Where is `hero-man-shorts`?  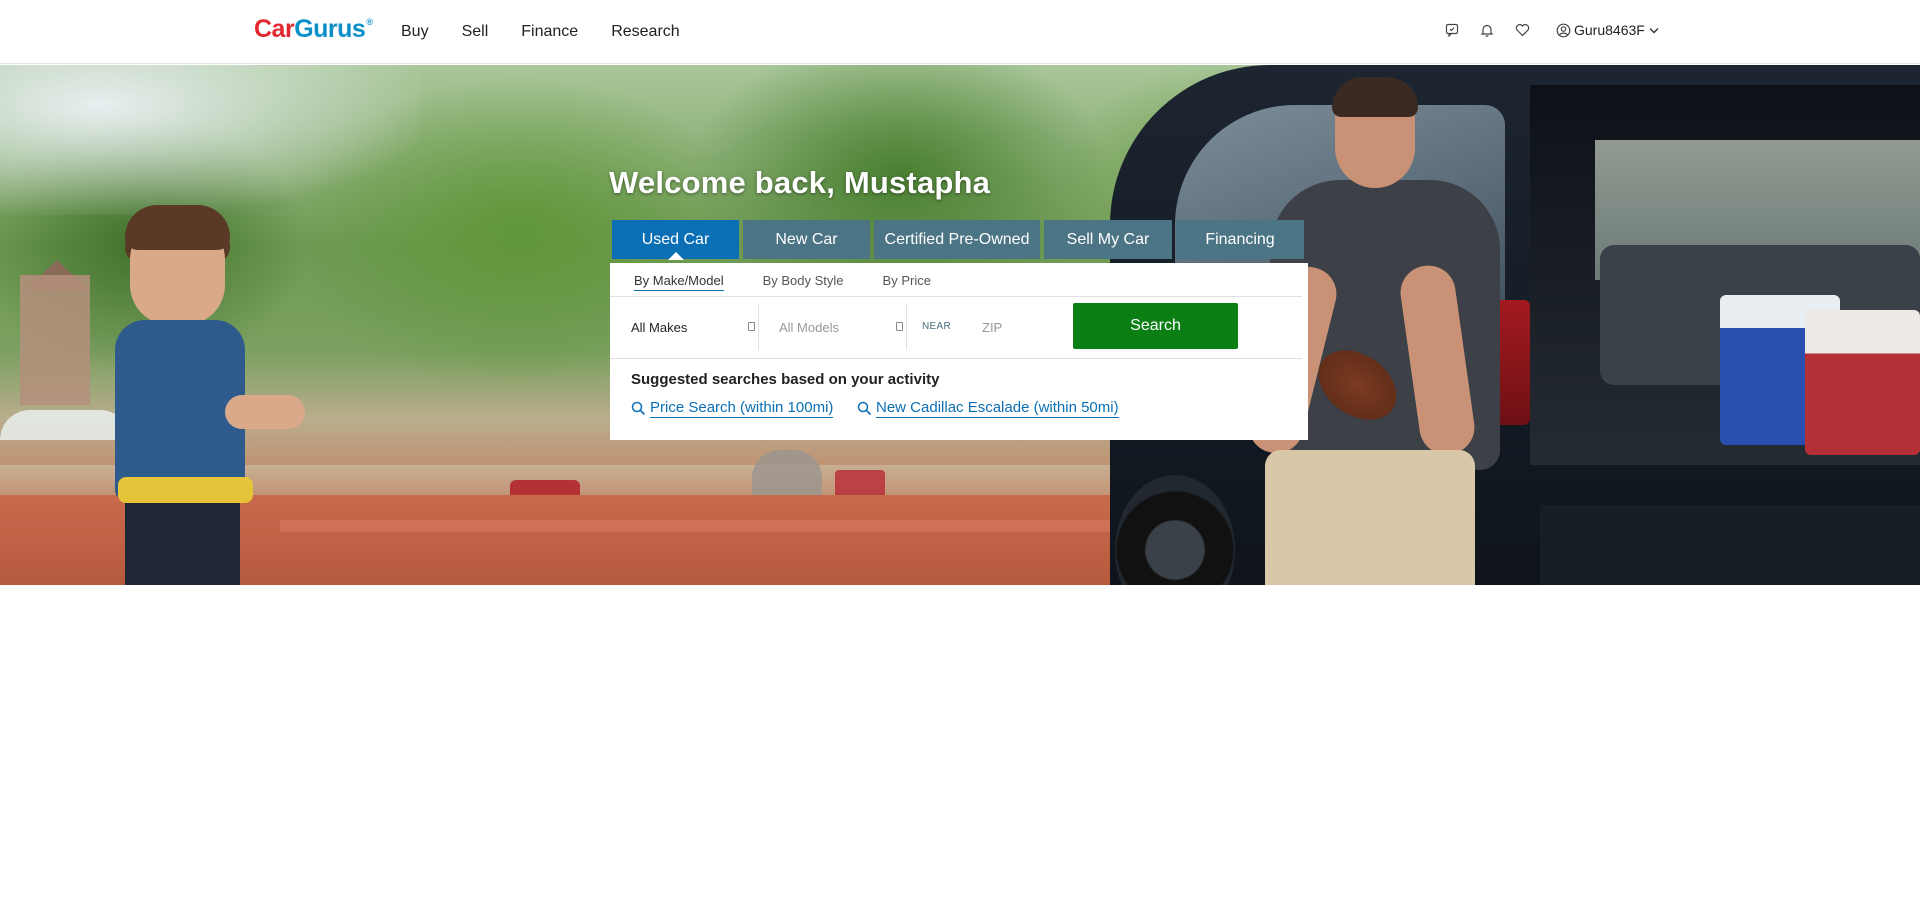
hero-man-shorts is located at coordinates (1370, 517).